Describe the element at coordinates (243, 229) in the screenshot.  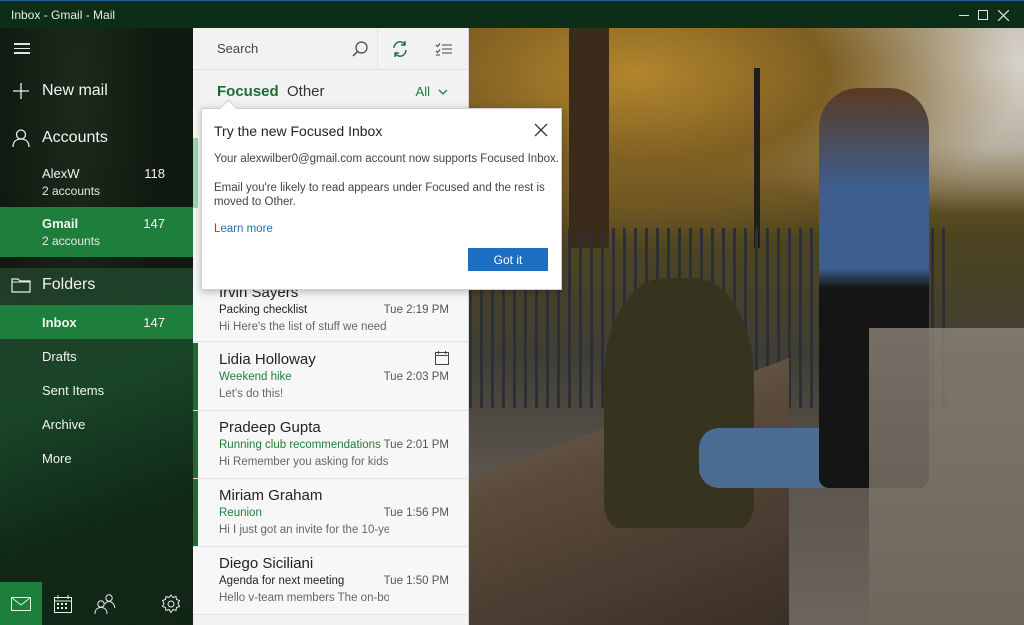
I see `learn-more-link: Learn more` at that location.